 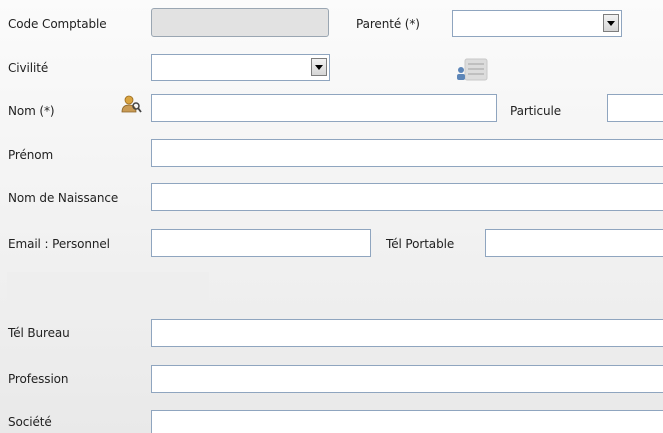 What do you see at coordinates (131, 104) in the screenshot?
I see `person-search-icon` at bounding box center [131, 104].